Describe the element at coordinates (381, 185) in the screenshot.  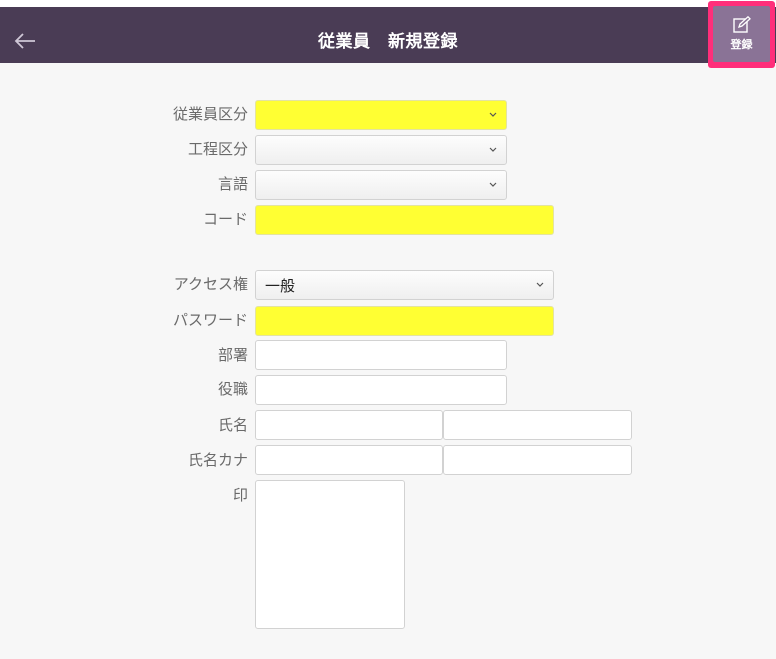
I see `language-select` at that location.